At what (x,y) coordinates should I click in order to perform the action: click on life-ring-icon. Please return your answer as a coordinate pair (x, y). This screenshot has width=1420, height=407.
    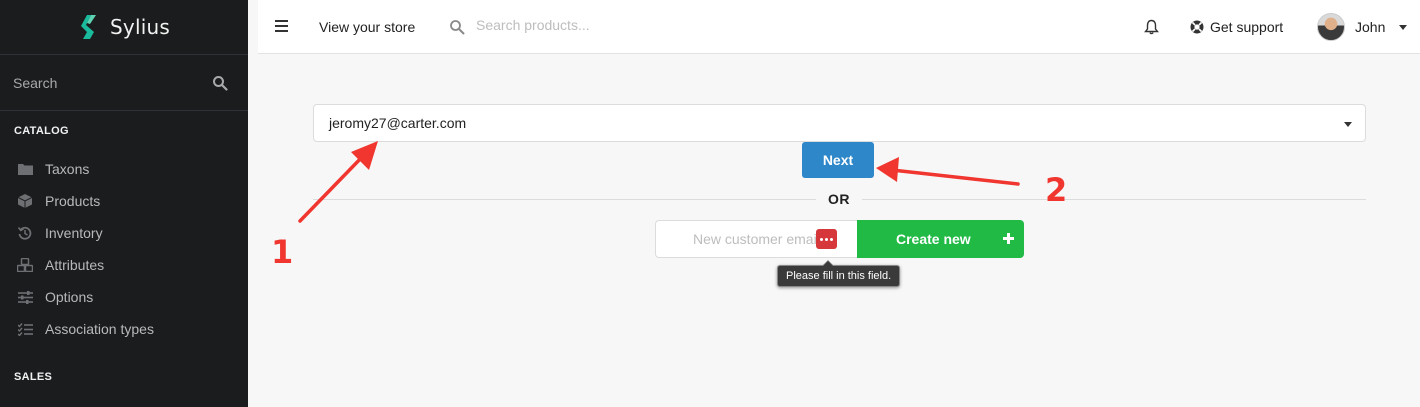
    Looking at the image, I should click on (1197, 27).